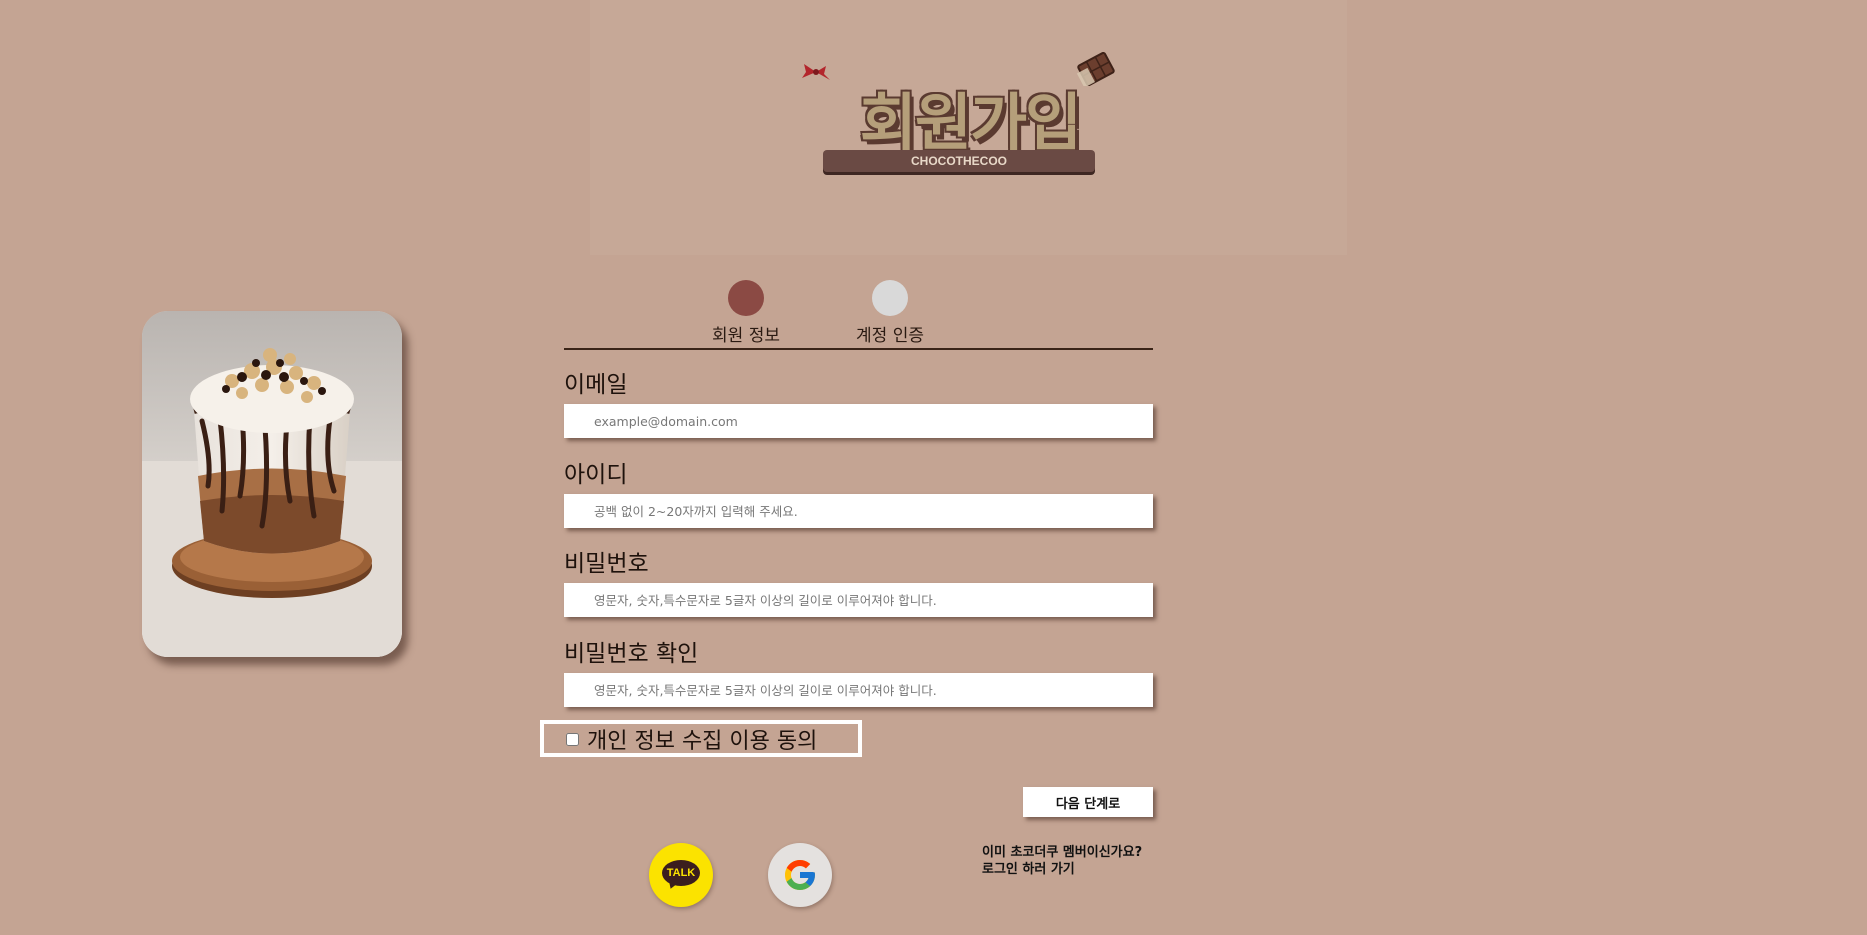  I want to click on dessert-photo, so click(272, 484).